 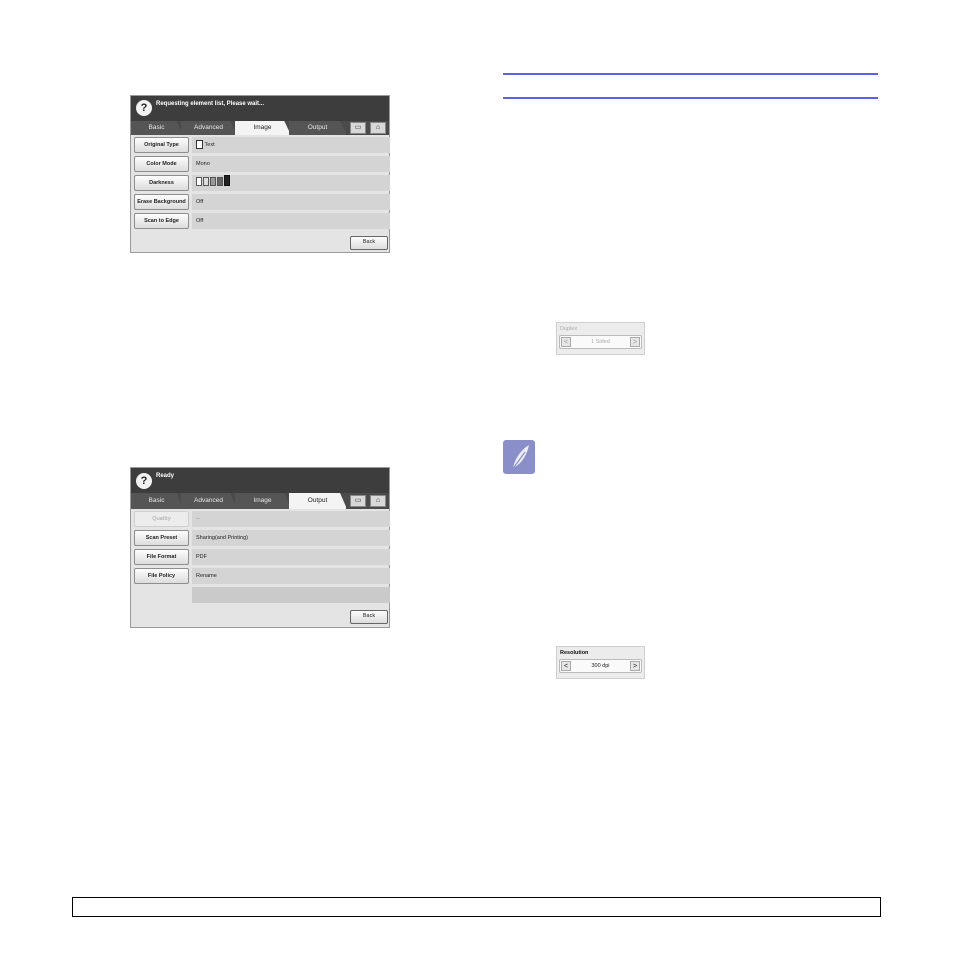 I want to click on duplex-value: 1 Sided, so click(x=600, y=342).